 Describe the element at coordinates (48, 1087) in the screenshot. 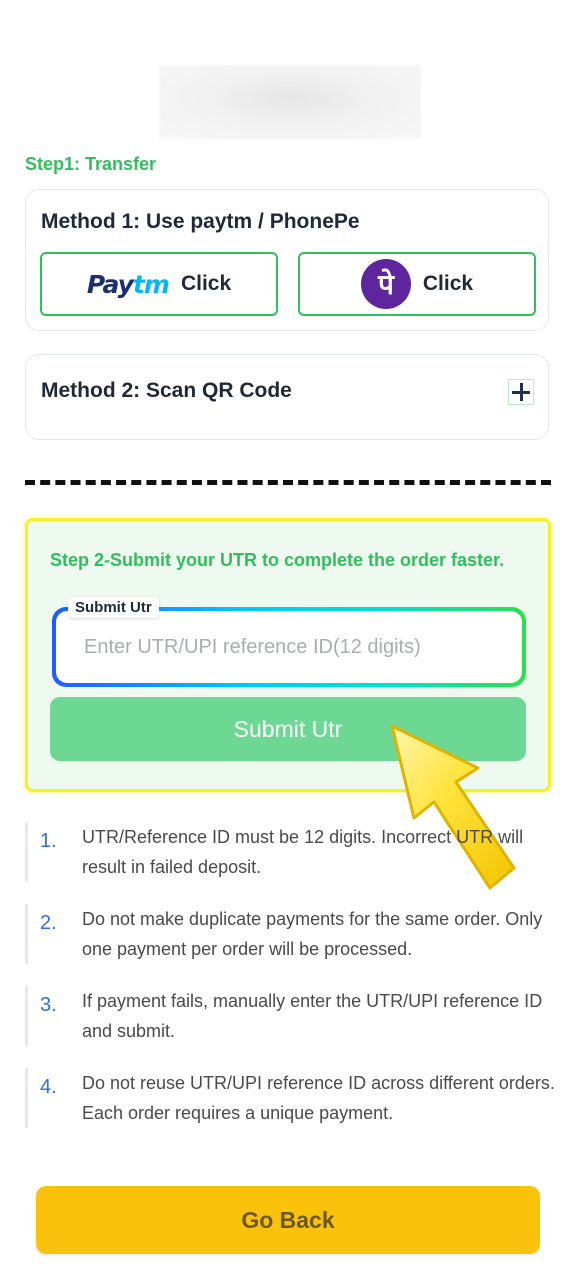

I see `note-number: 4.` at that location.